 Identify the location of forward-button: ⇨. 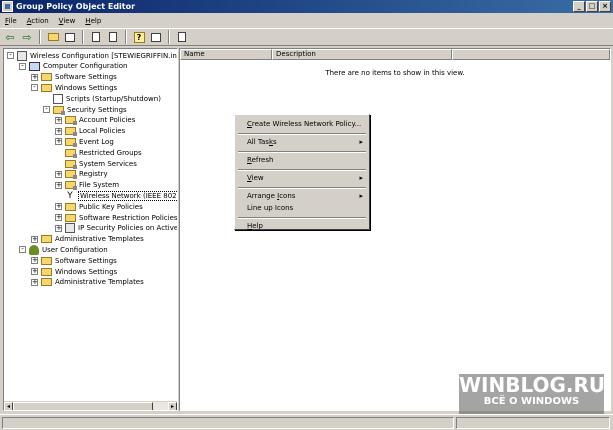
(27, 37).